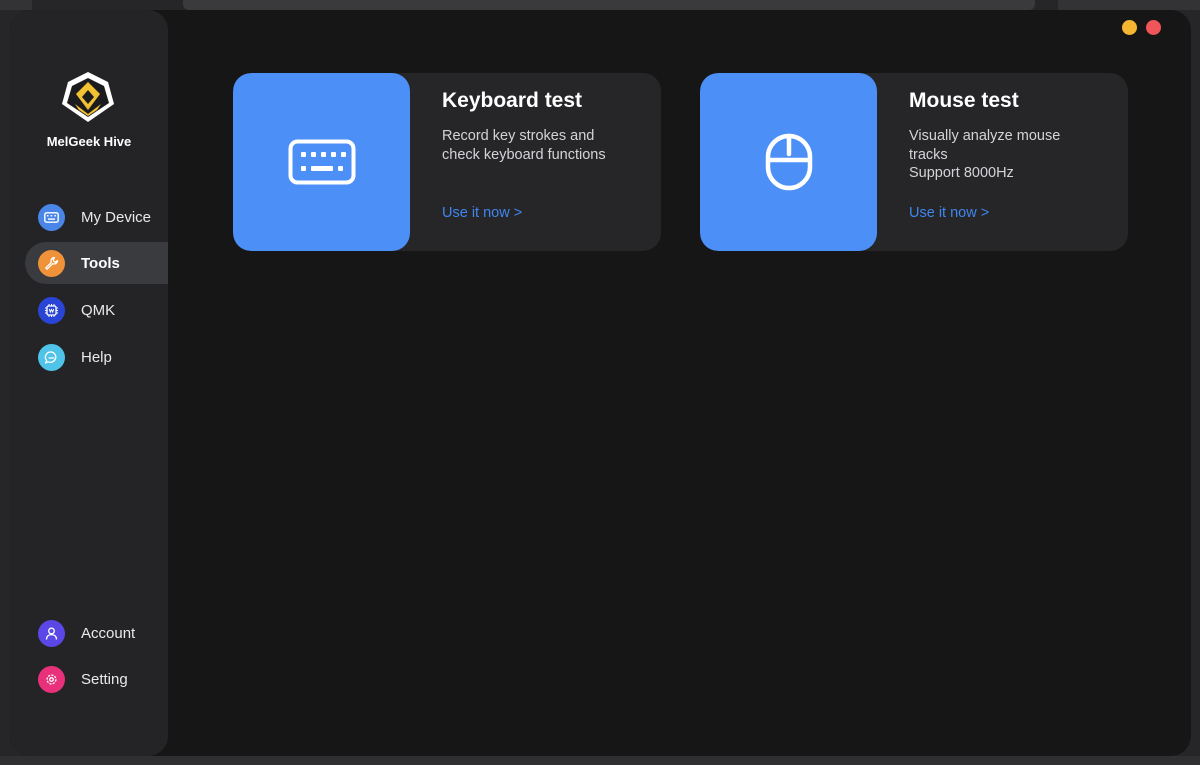  I want to click on sidebar-item-setting: Setting, so click(96, 679).